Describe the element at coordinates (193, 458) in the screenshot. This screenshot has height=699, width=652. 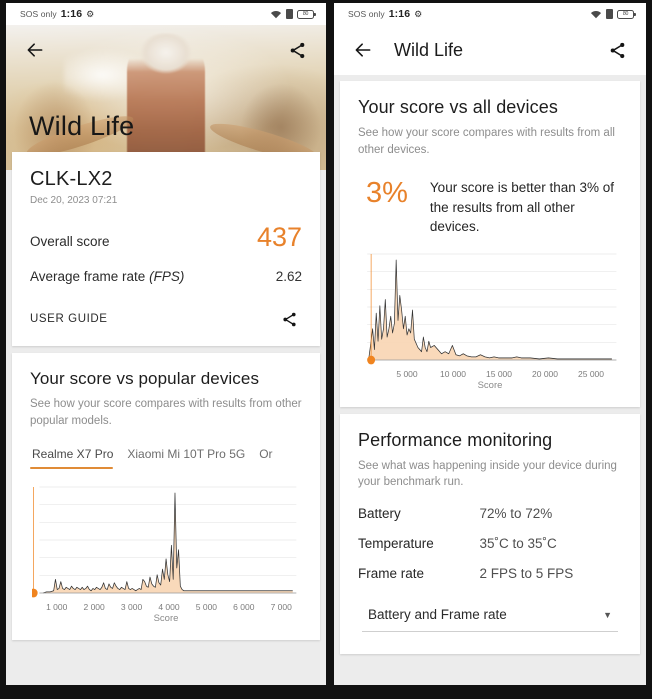
I see `tab-xiaomi-mi-10t-pro-5g: Xiaomi Mi 10T Pro 5G` at that location.